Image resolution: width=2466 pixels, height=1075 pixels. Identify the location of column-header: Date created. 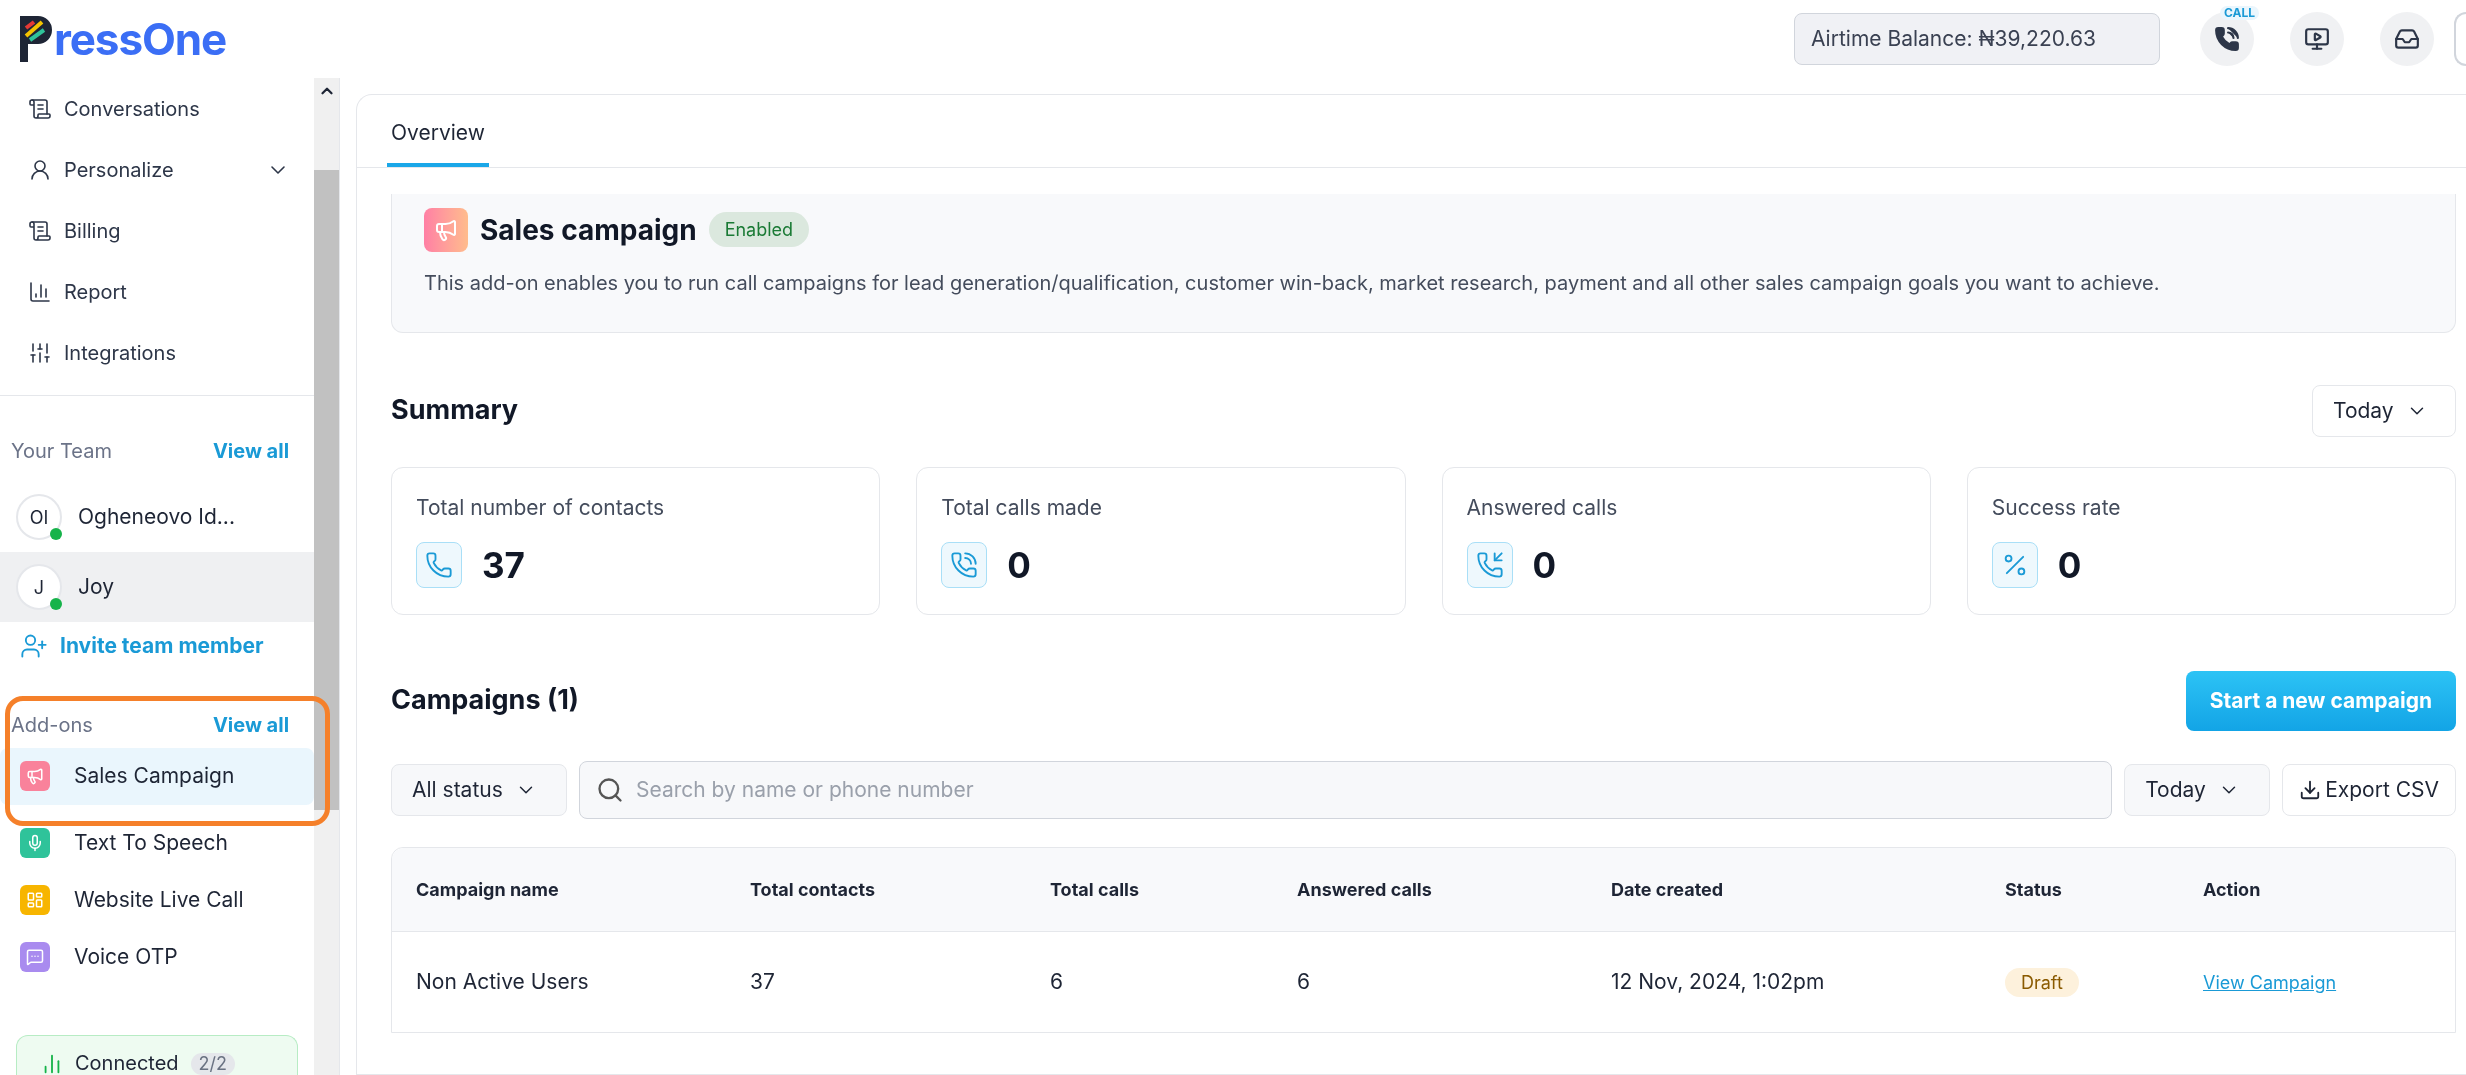
(1668, 889).